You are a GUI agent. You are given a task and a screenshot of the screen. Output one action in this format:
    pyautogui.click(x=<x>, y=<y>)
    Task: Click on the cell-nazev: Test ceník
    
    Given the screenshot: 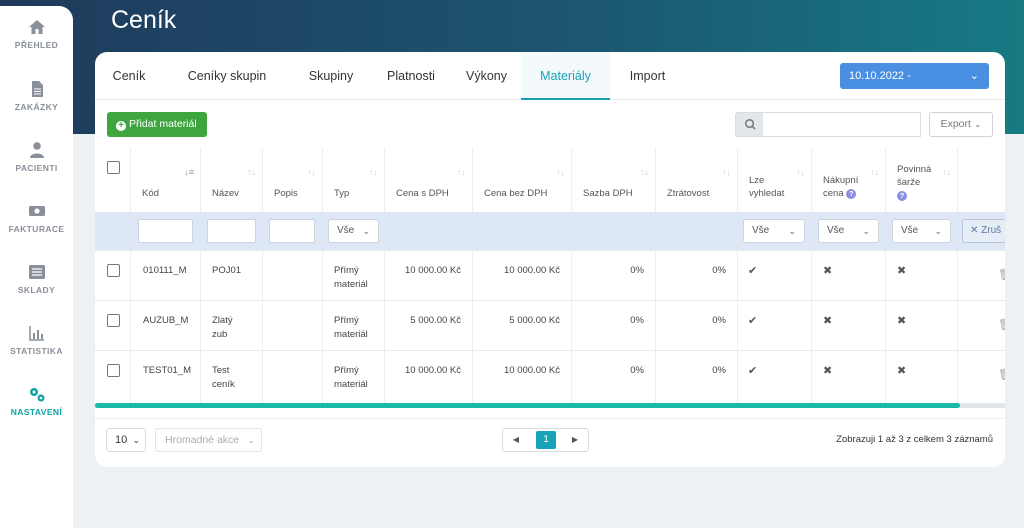 What is the action you would take?
    pyautogui.click(x=223, y=378)
    